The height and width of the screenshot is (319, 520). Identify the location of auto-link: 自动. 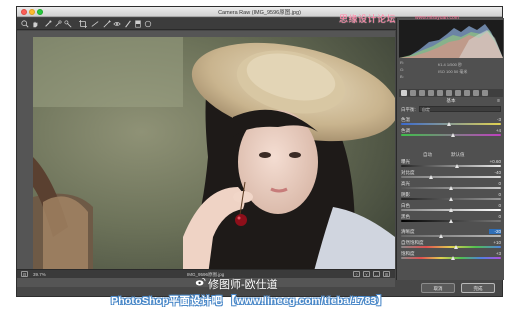
(427, 155).